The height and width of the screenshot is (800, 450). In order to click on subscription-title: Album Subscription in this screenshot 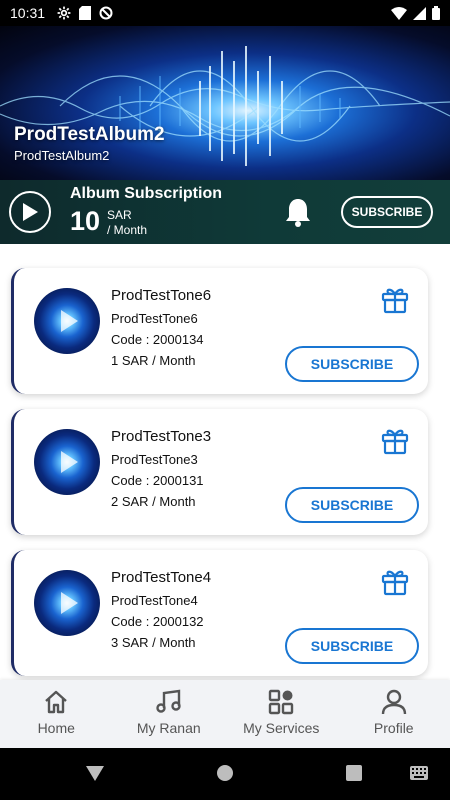, I will do `click(146, 193)`.